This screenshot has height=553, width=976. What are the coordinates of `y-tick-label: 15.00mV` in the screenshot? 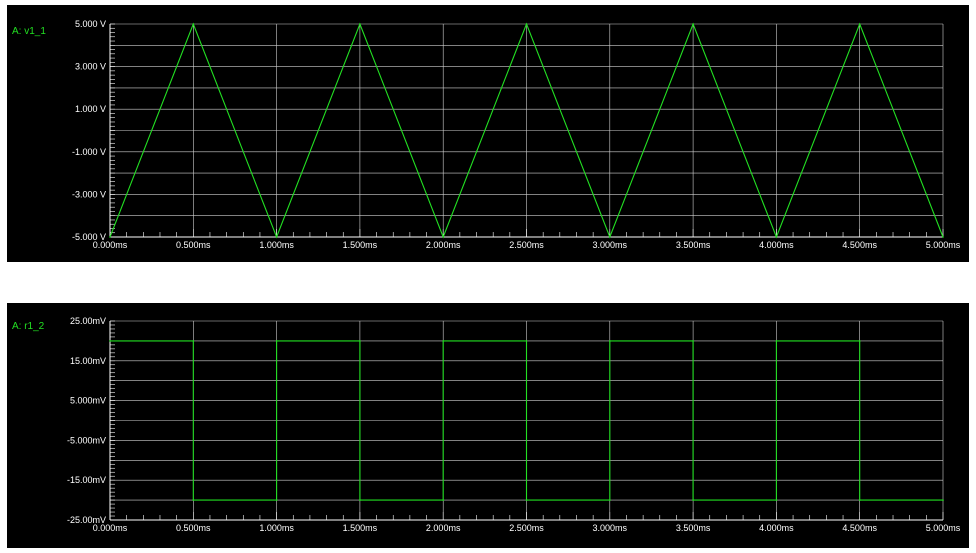 It's located at (88, 361).